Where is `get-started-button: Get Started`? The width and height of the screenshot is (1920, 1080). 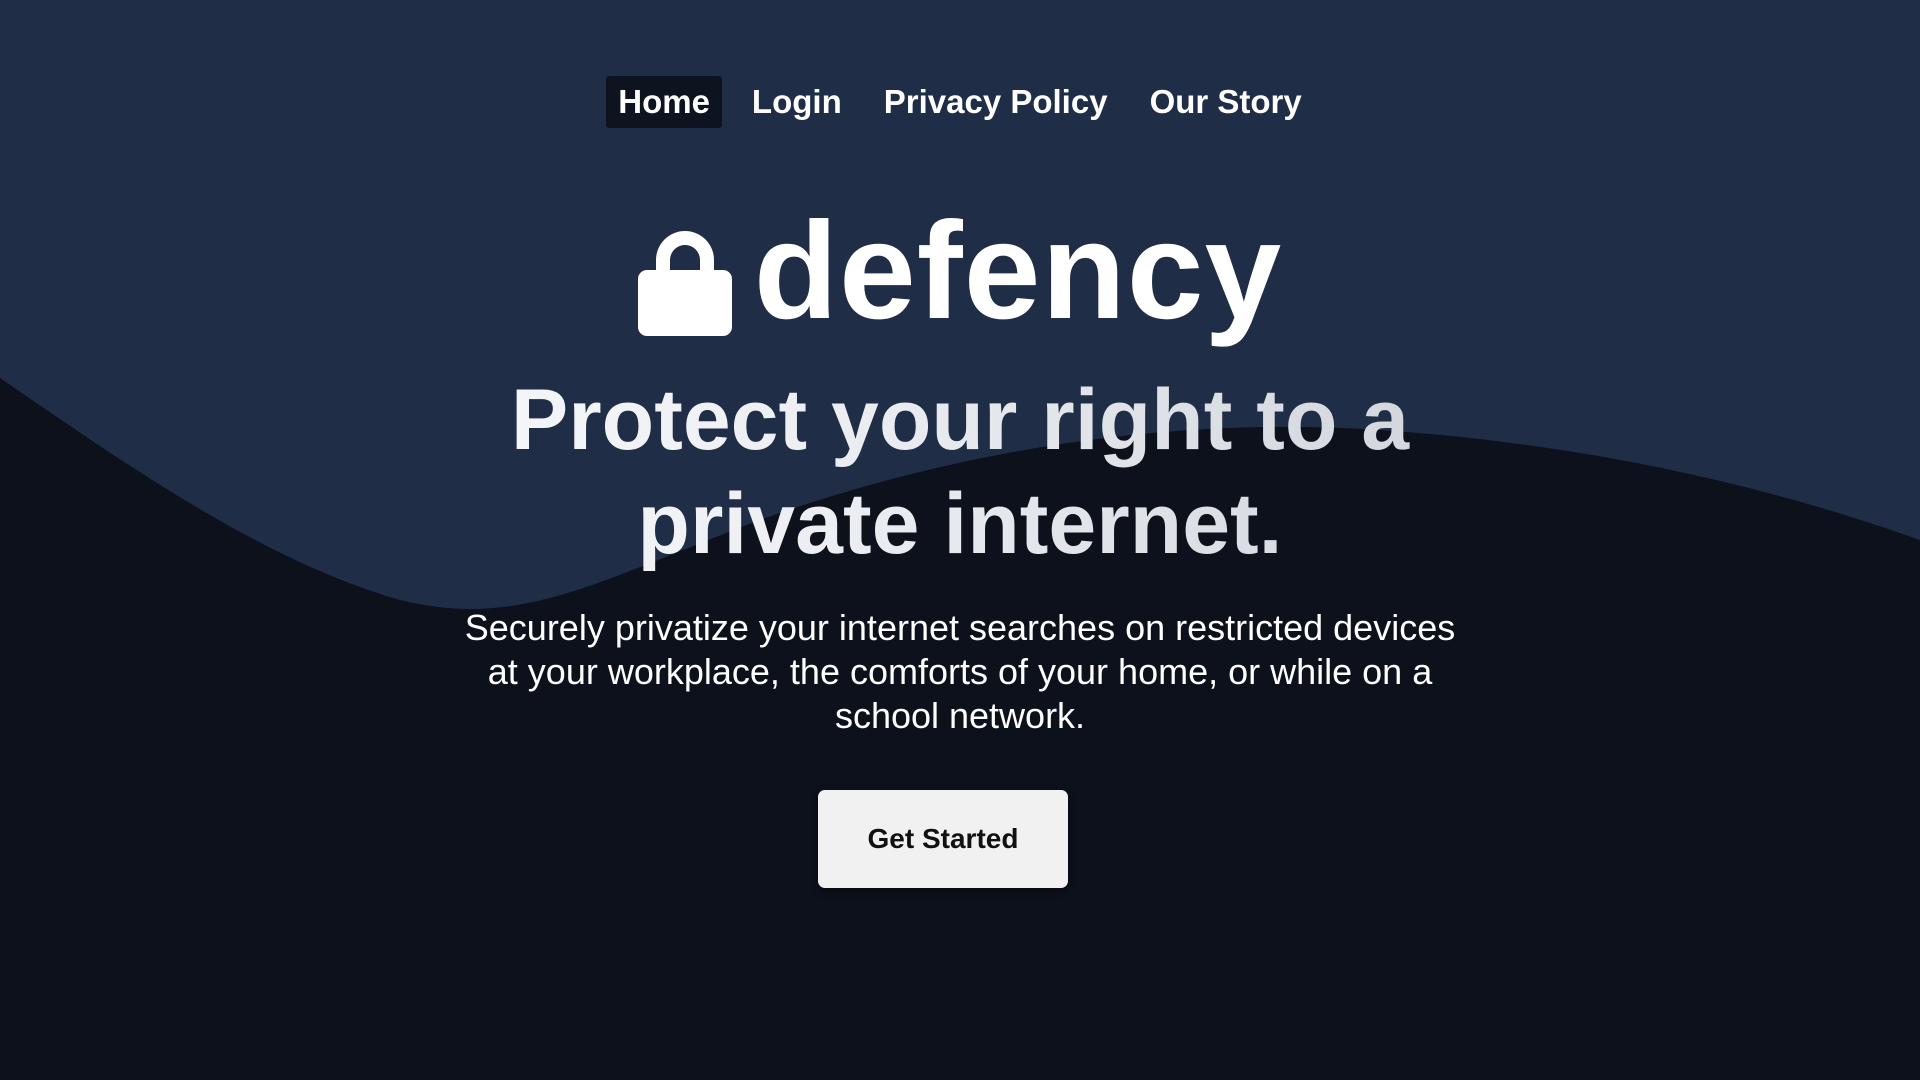 get-started-button: Get Started is located at coordinates (943, 839).